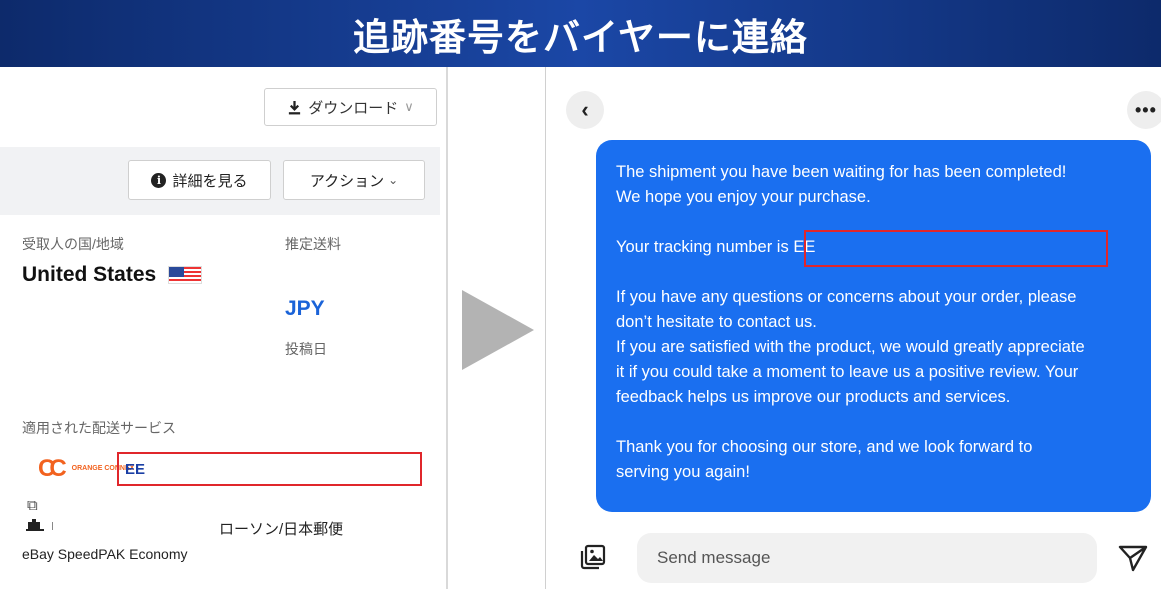 This screenshot has height=589, width=1161. Describe the element at coordinates (714, 557) in the screenshot. I see `message-input-placeholder: Send message` at that location.